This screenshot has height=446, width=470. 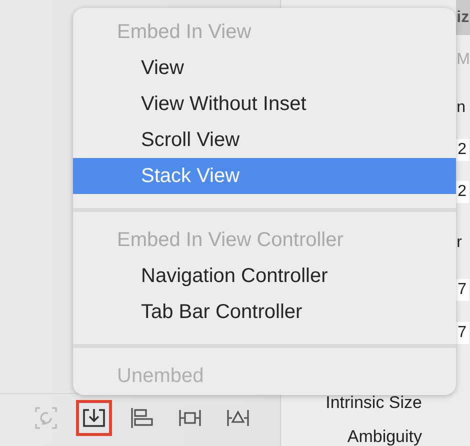 What do you see at coordinates (459, 243) in the screenshot?
I see `field-label: r` at bounding box center [459, 243].